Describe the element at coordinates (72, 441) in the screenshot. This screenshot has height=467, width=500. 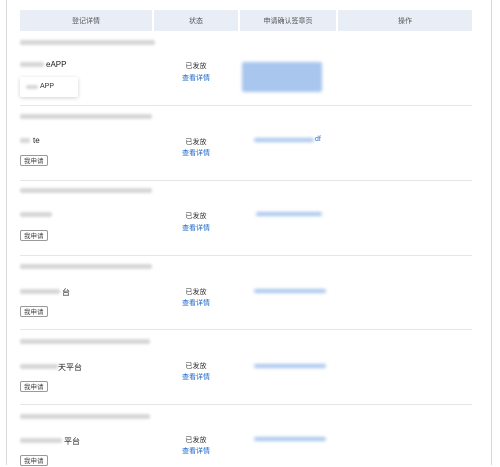
I see `record-name: 平台` at that location.